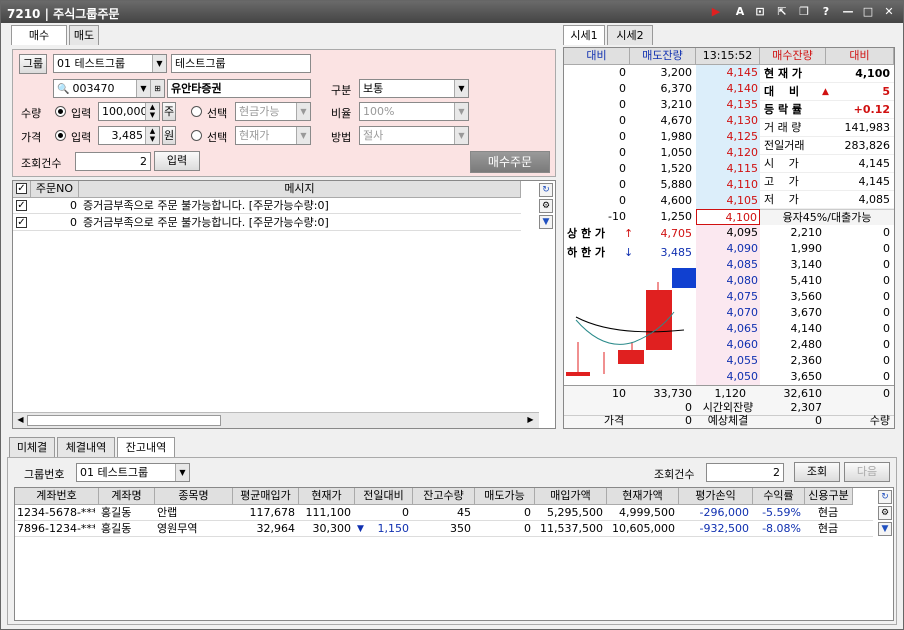 This screenshot has width=904, height=630. Describe the element at coordinates (826, 12) in the screenshot. I see `help-icon: ?` at that location.